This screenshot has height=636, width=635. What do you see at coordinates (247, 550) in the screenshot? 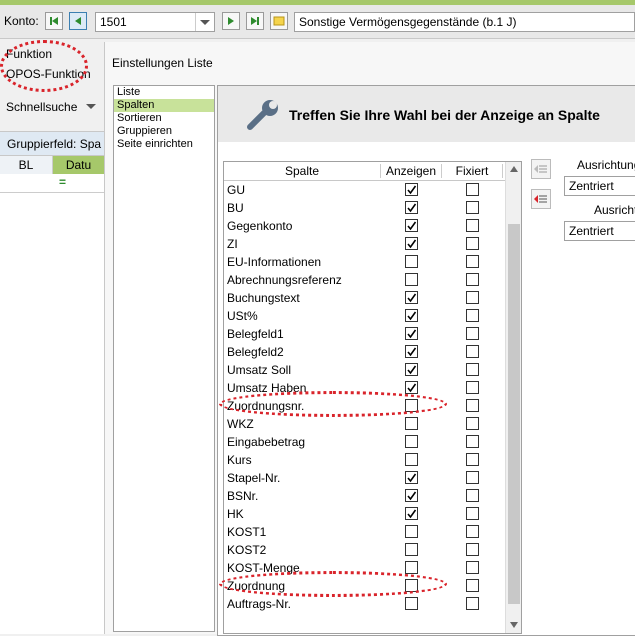
I see `row-label: KOST2` at bounding box center [247, 550].